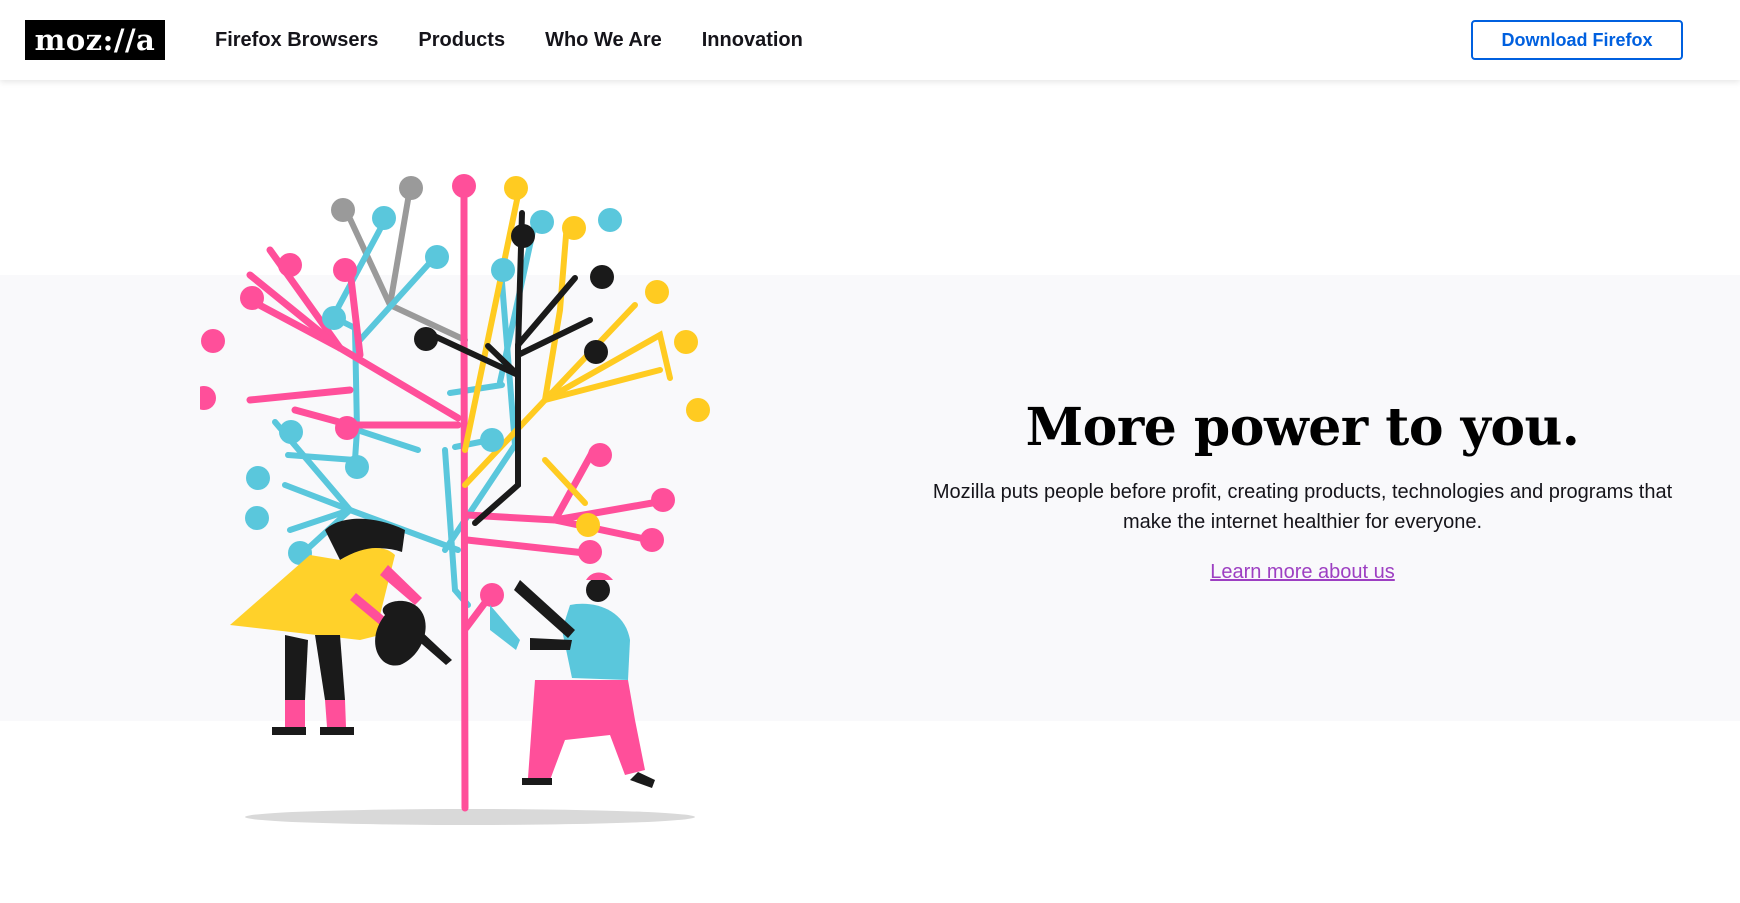  What do you see at coordinates (572, 680) in the screenshot?
I see `gardener-man` at bounding box center [572, 680].